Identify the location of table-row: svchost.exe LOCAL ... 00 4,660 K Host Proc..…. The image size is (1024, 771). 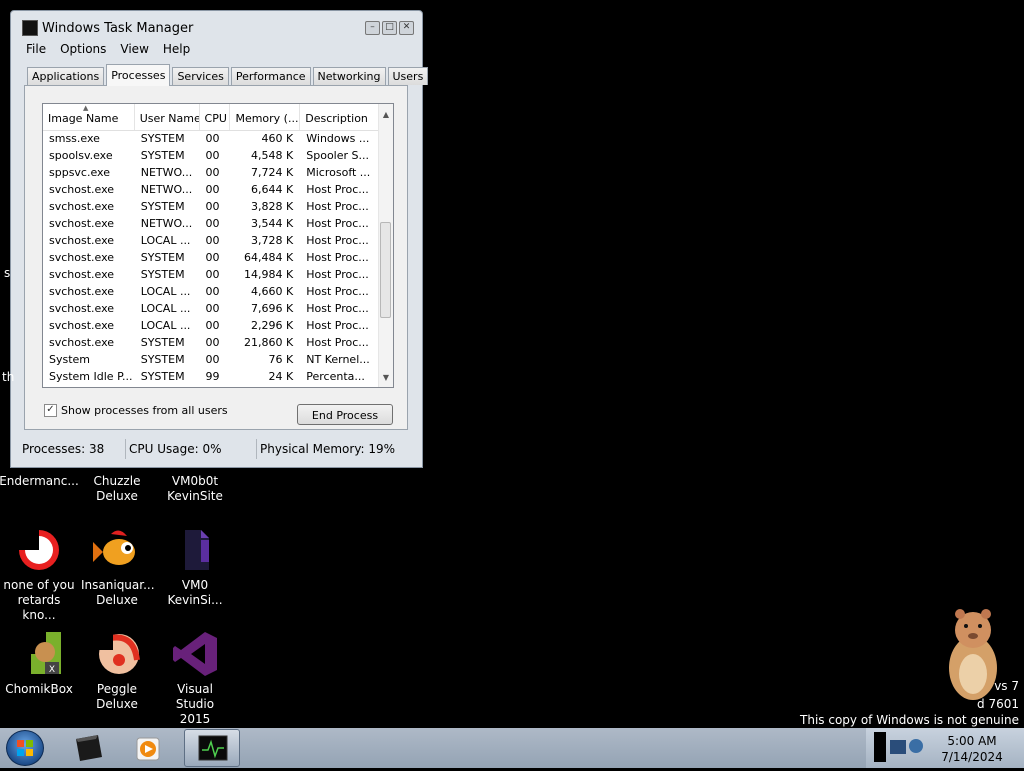
(211, 291).